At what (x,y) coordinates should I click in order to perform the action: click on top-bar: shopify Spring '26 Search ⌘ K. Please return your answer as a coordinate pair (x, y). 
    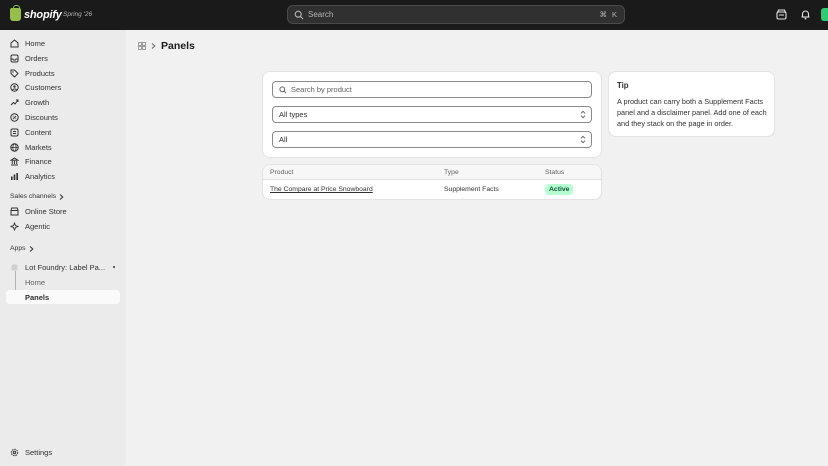
    Looking at the image, I should click on (414, 15).